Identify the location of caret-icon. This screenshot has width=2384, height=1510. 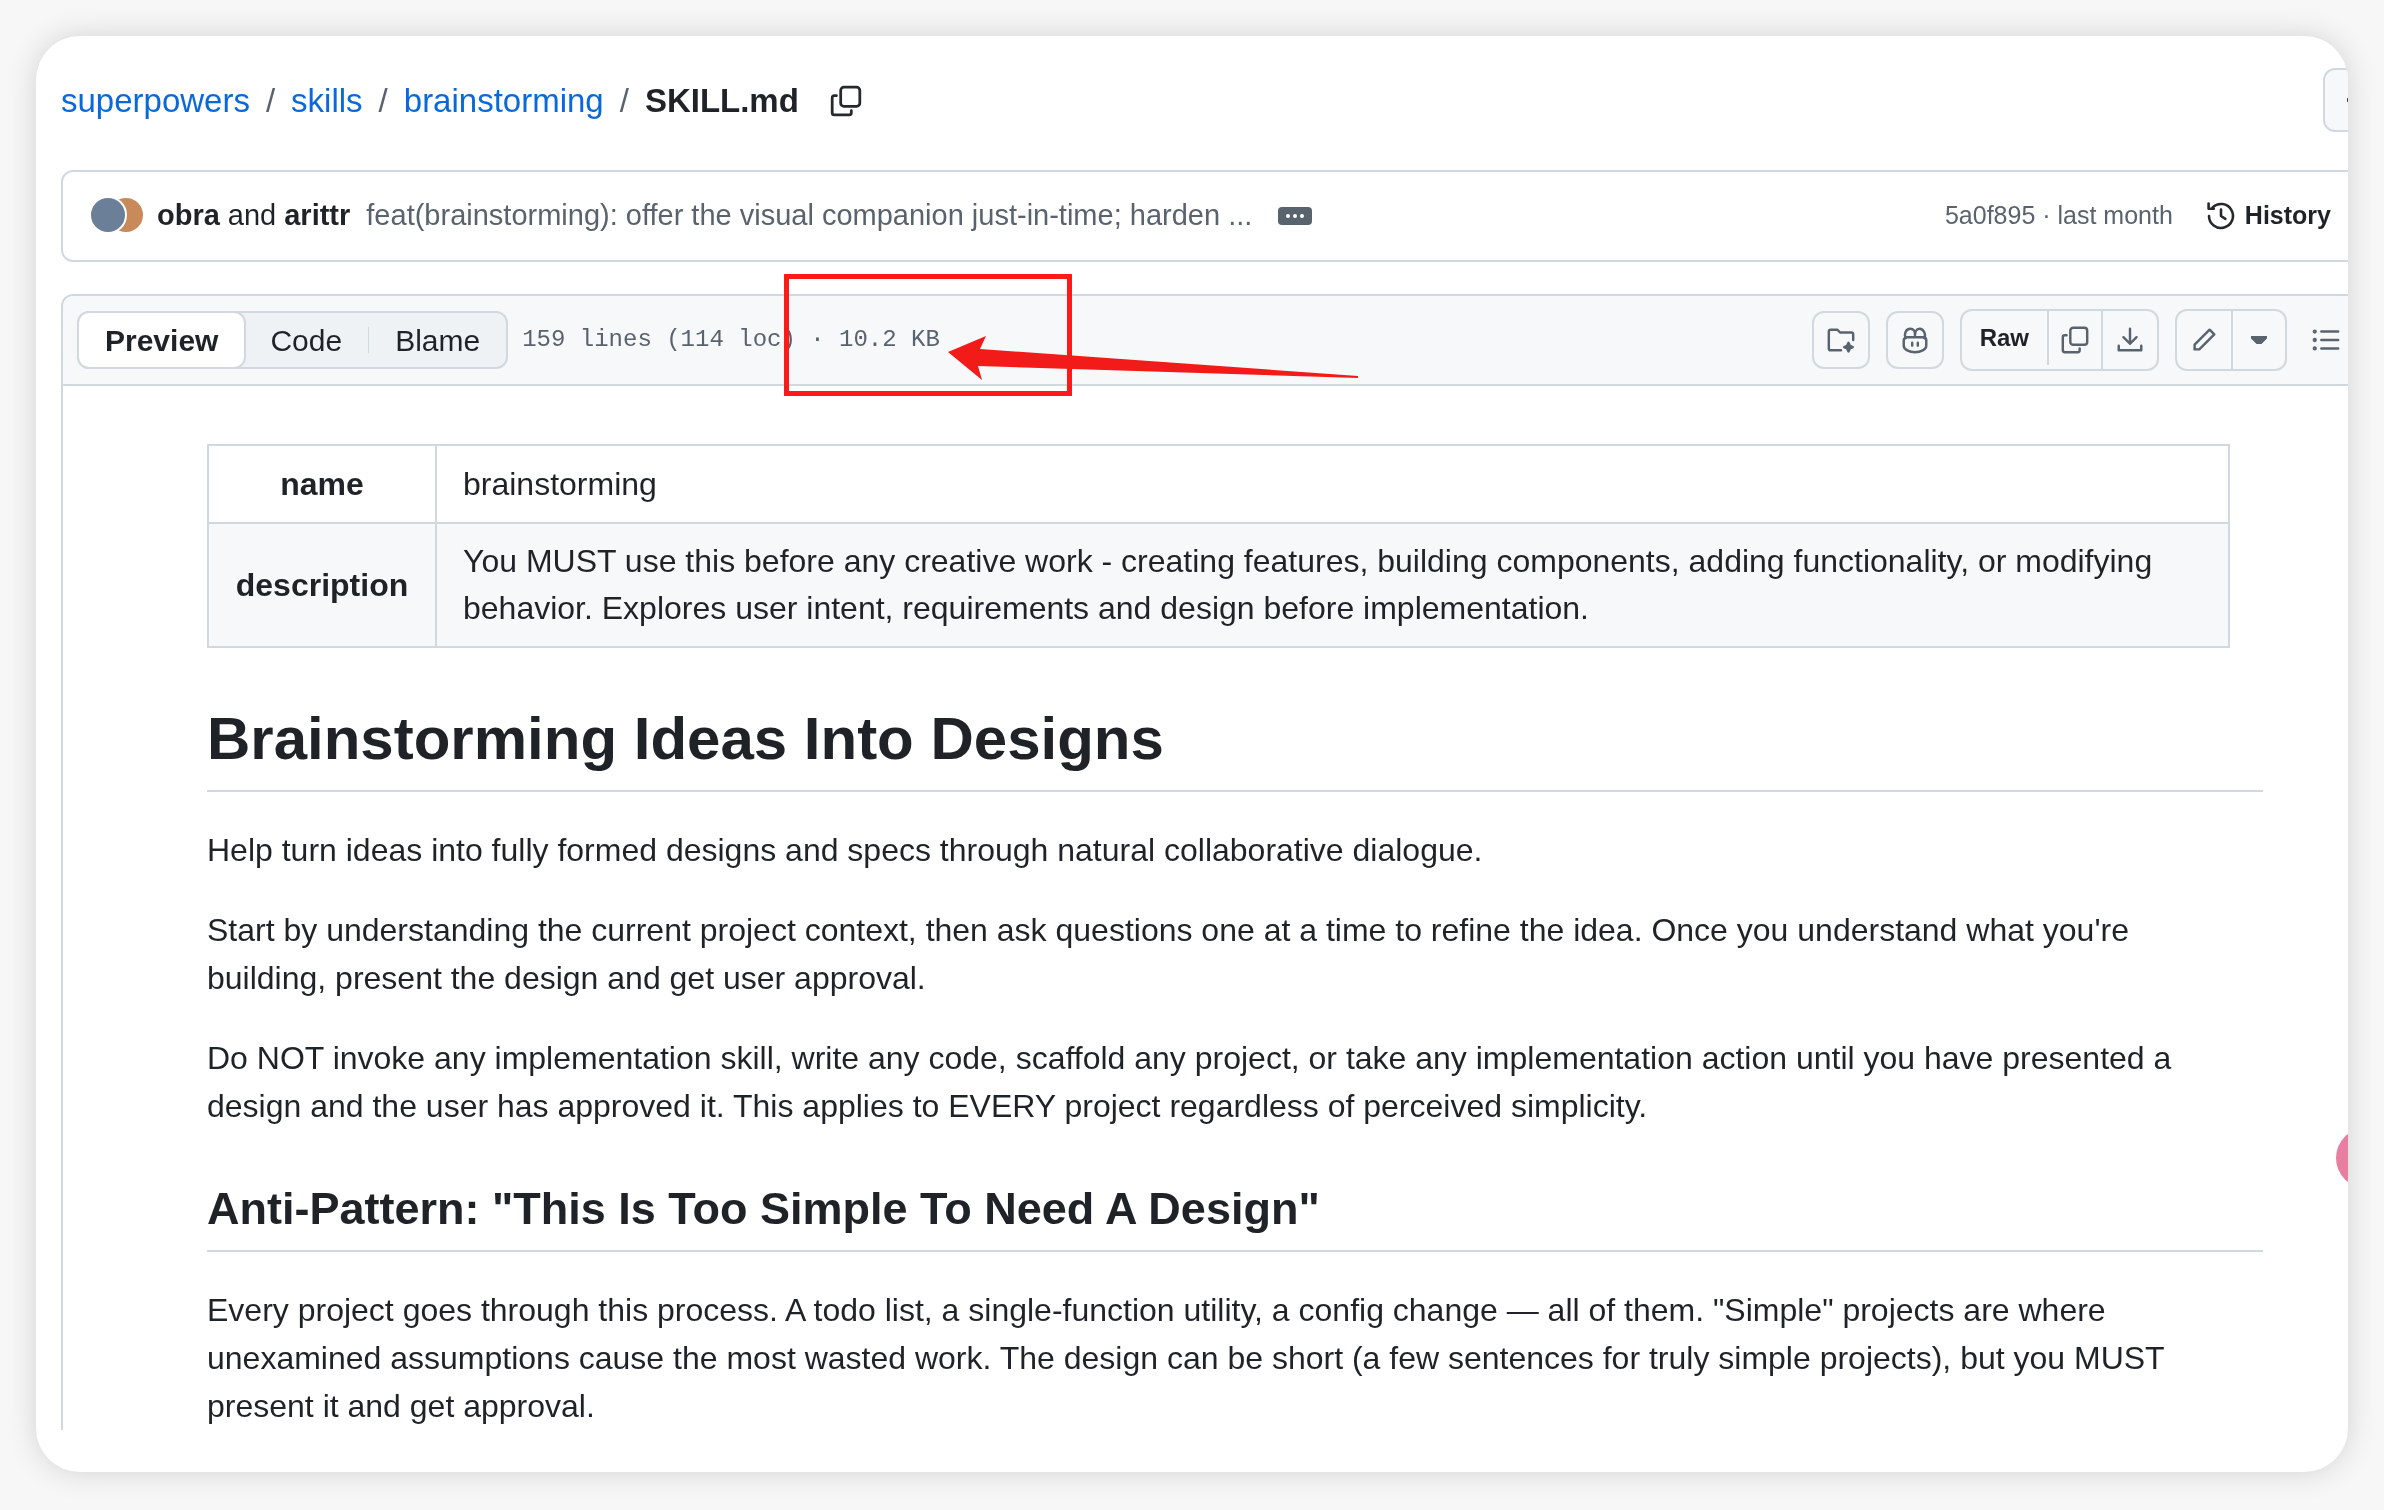
(2259, 340).